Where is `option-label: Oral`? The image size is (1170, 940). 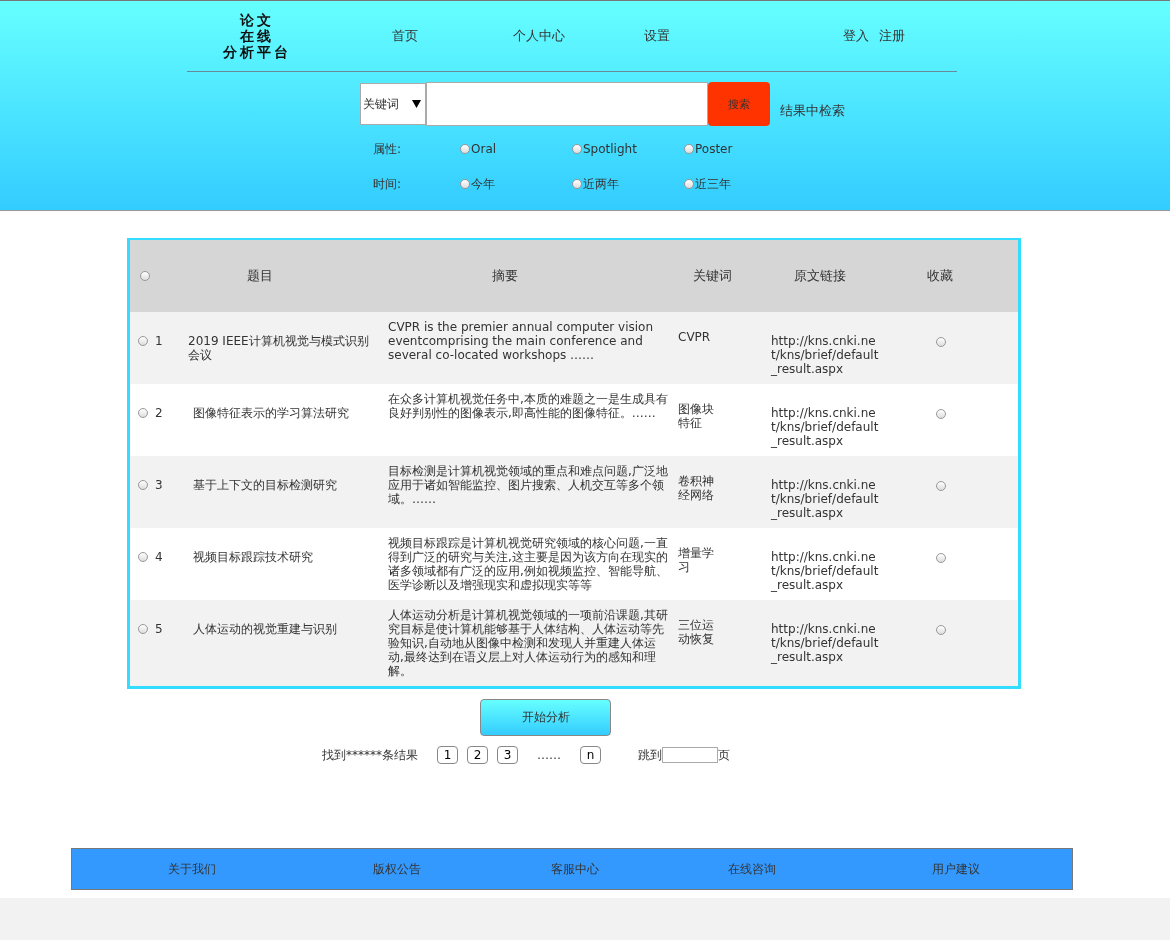 option-label: Oral is located at coordinates (484, 149).